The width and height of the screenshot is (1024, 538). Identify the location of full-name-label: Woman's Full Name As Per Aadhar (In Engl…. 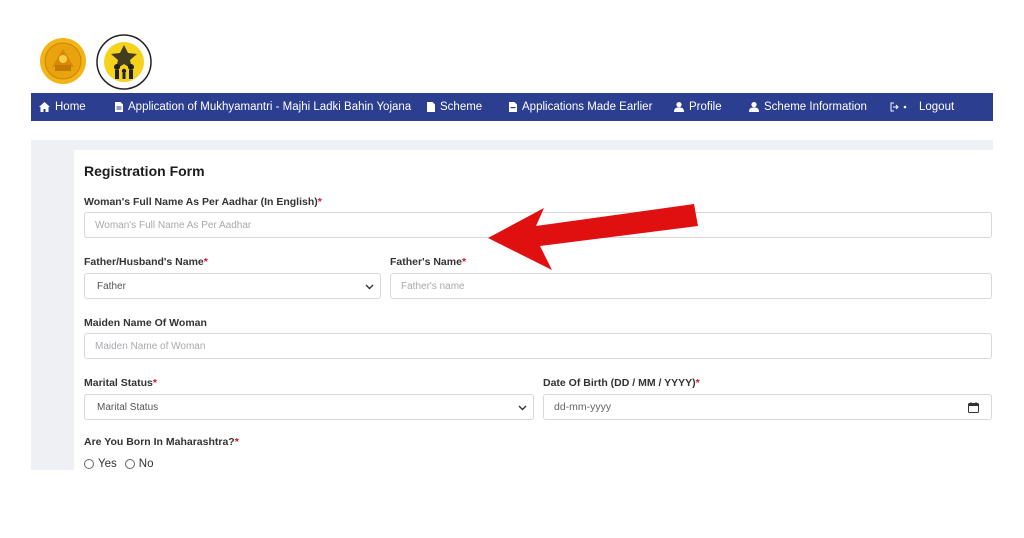
(203, 202).